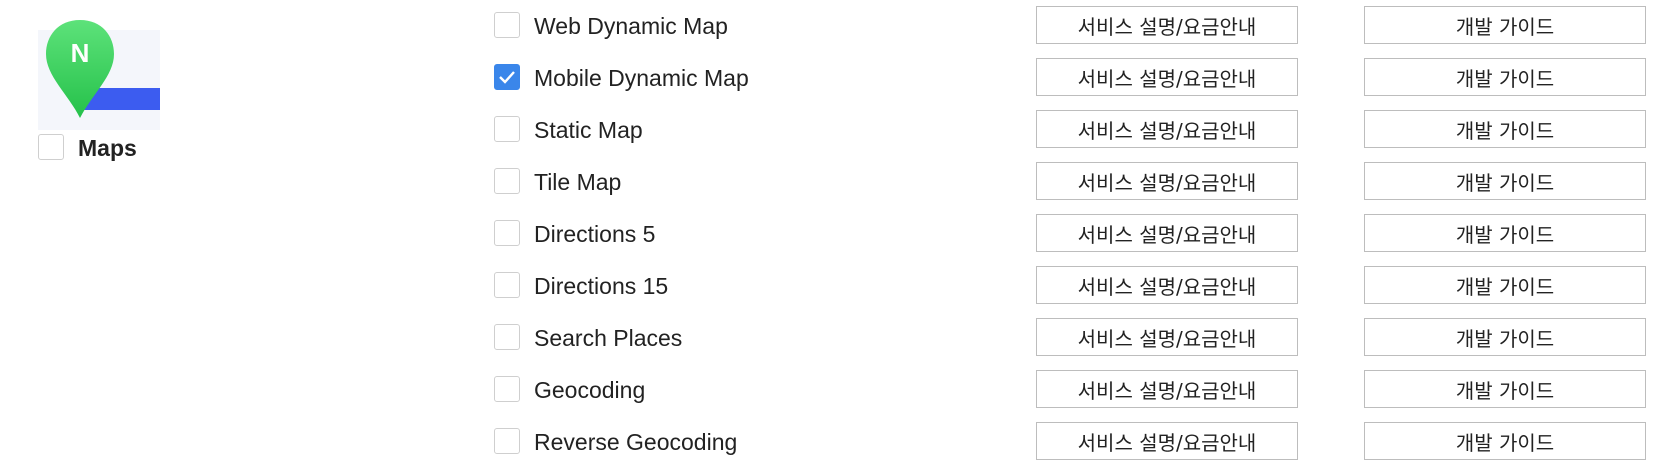  Describe the element at coordinates (636, 442) in the screenshot. I see `service-label: Reverse Geocoding` at that location.